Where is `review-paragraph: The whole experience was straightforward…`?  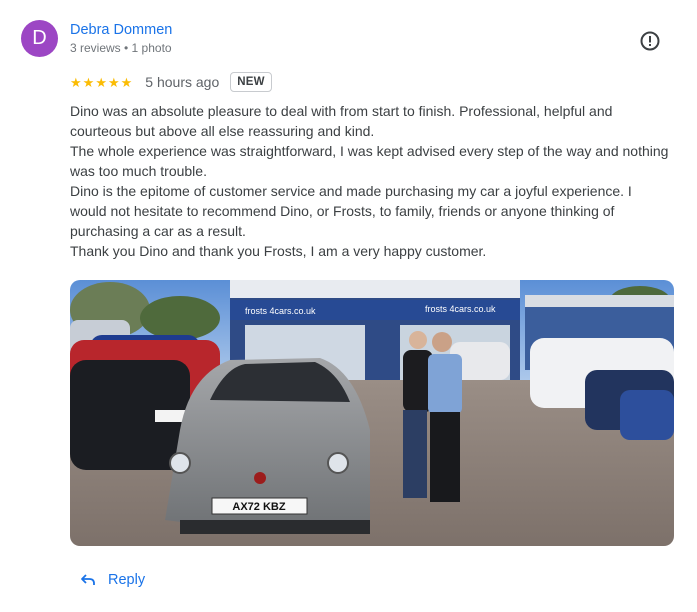 review-paragraph: The whole experience was straightforward… is located at coordinates (369, 161).